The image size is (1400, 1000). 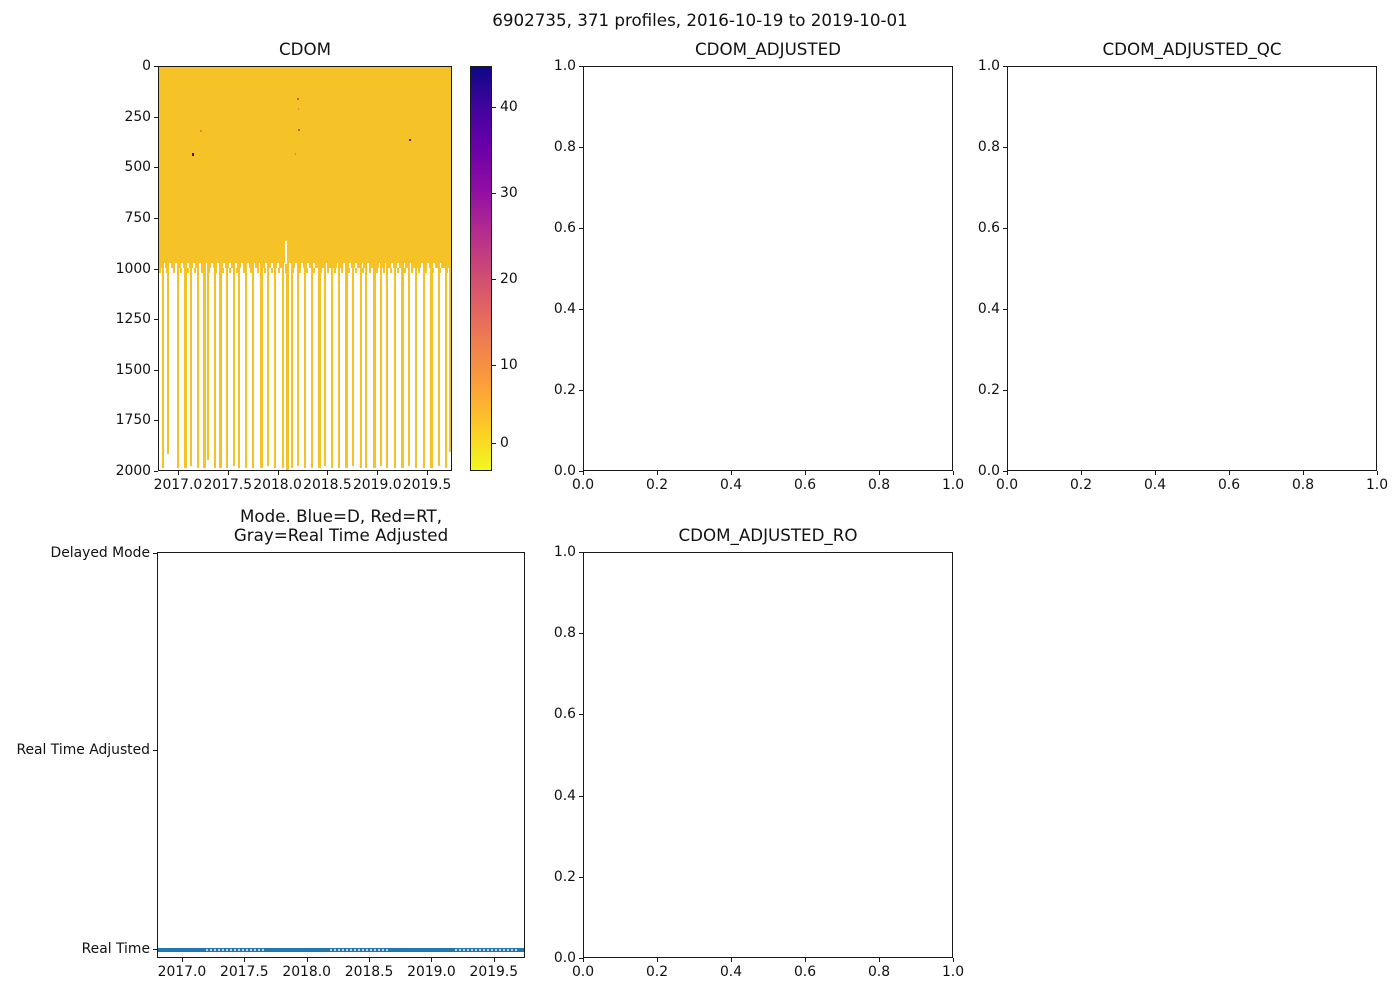 I want to click on x-tick-label: 2018.5, so click(x=327, y=485).